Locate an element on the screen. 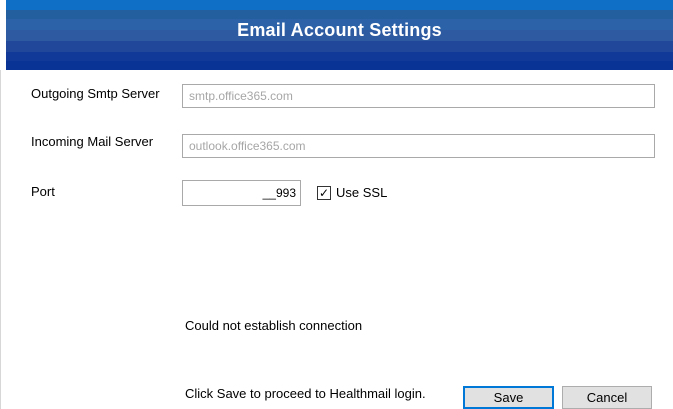  port-label: Port is located at coordinates (43, 191).